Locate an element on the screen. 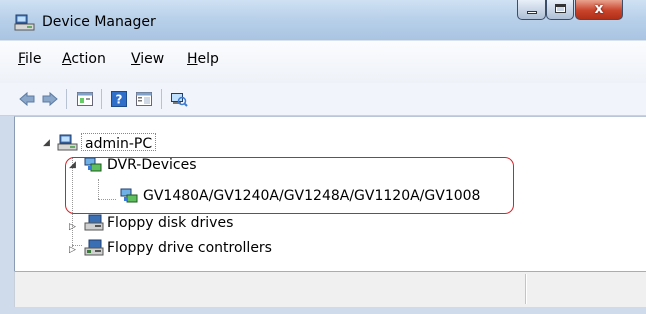 The width and height of the screenshot is (646, 314). help-icon: ? is located at coordinates (119, 99).